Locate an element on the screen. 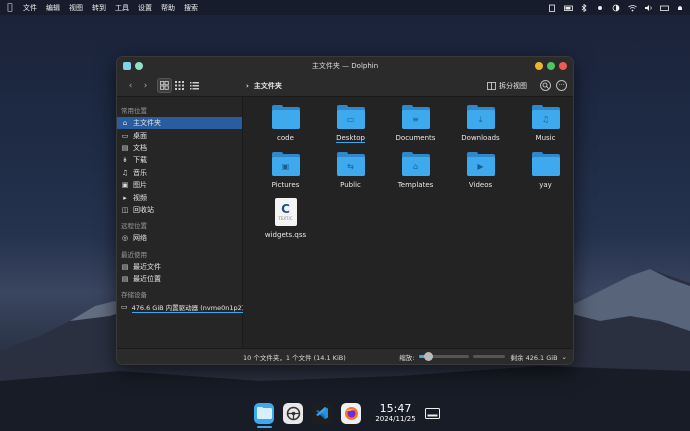  sidebar-item-trash: ◫ 回收站 is located at coordinates (179, 210).